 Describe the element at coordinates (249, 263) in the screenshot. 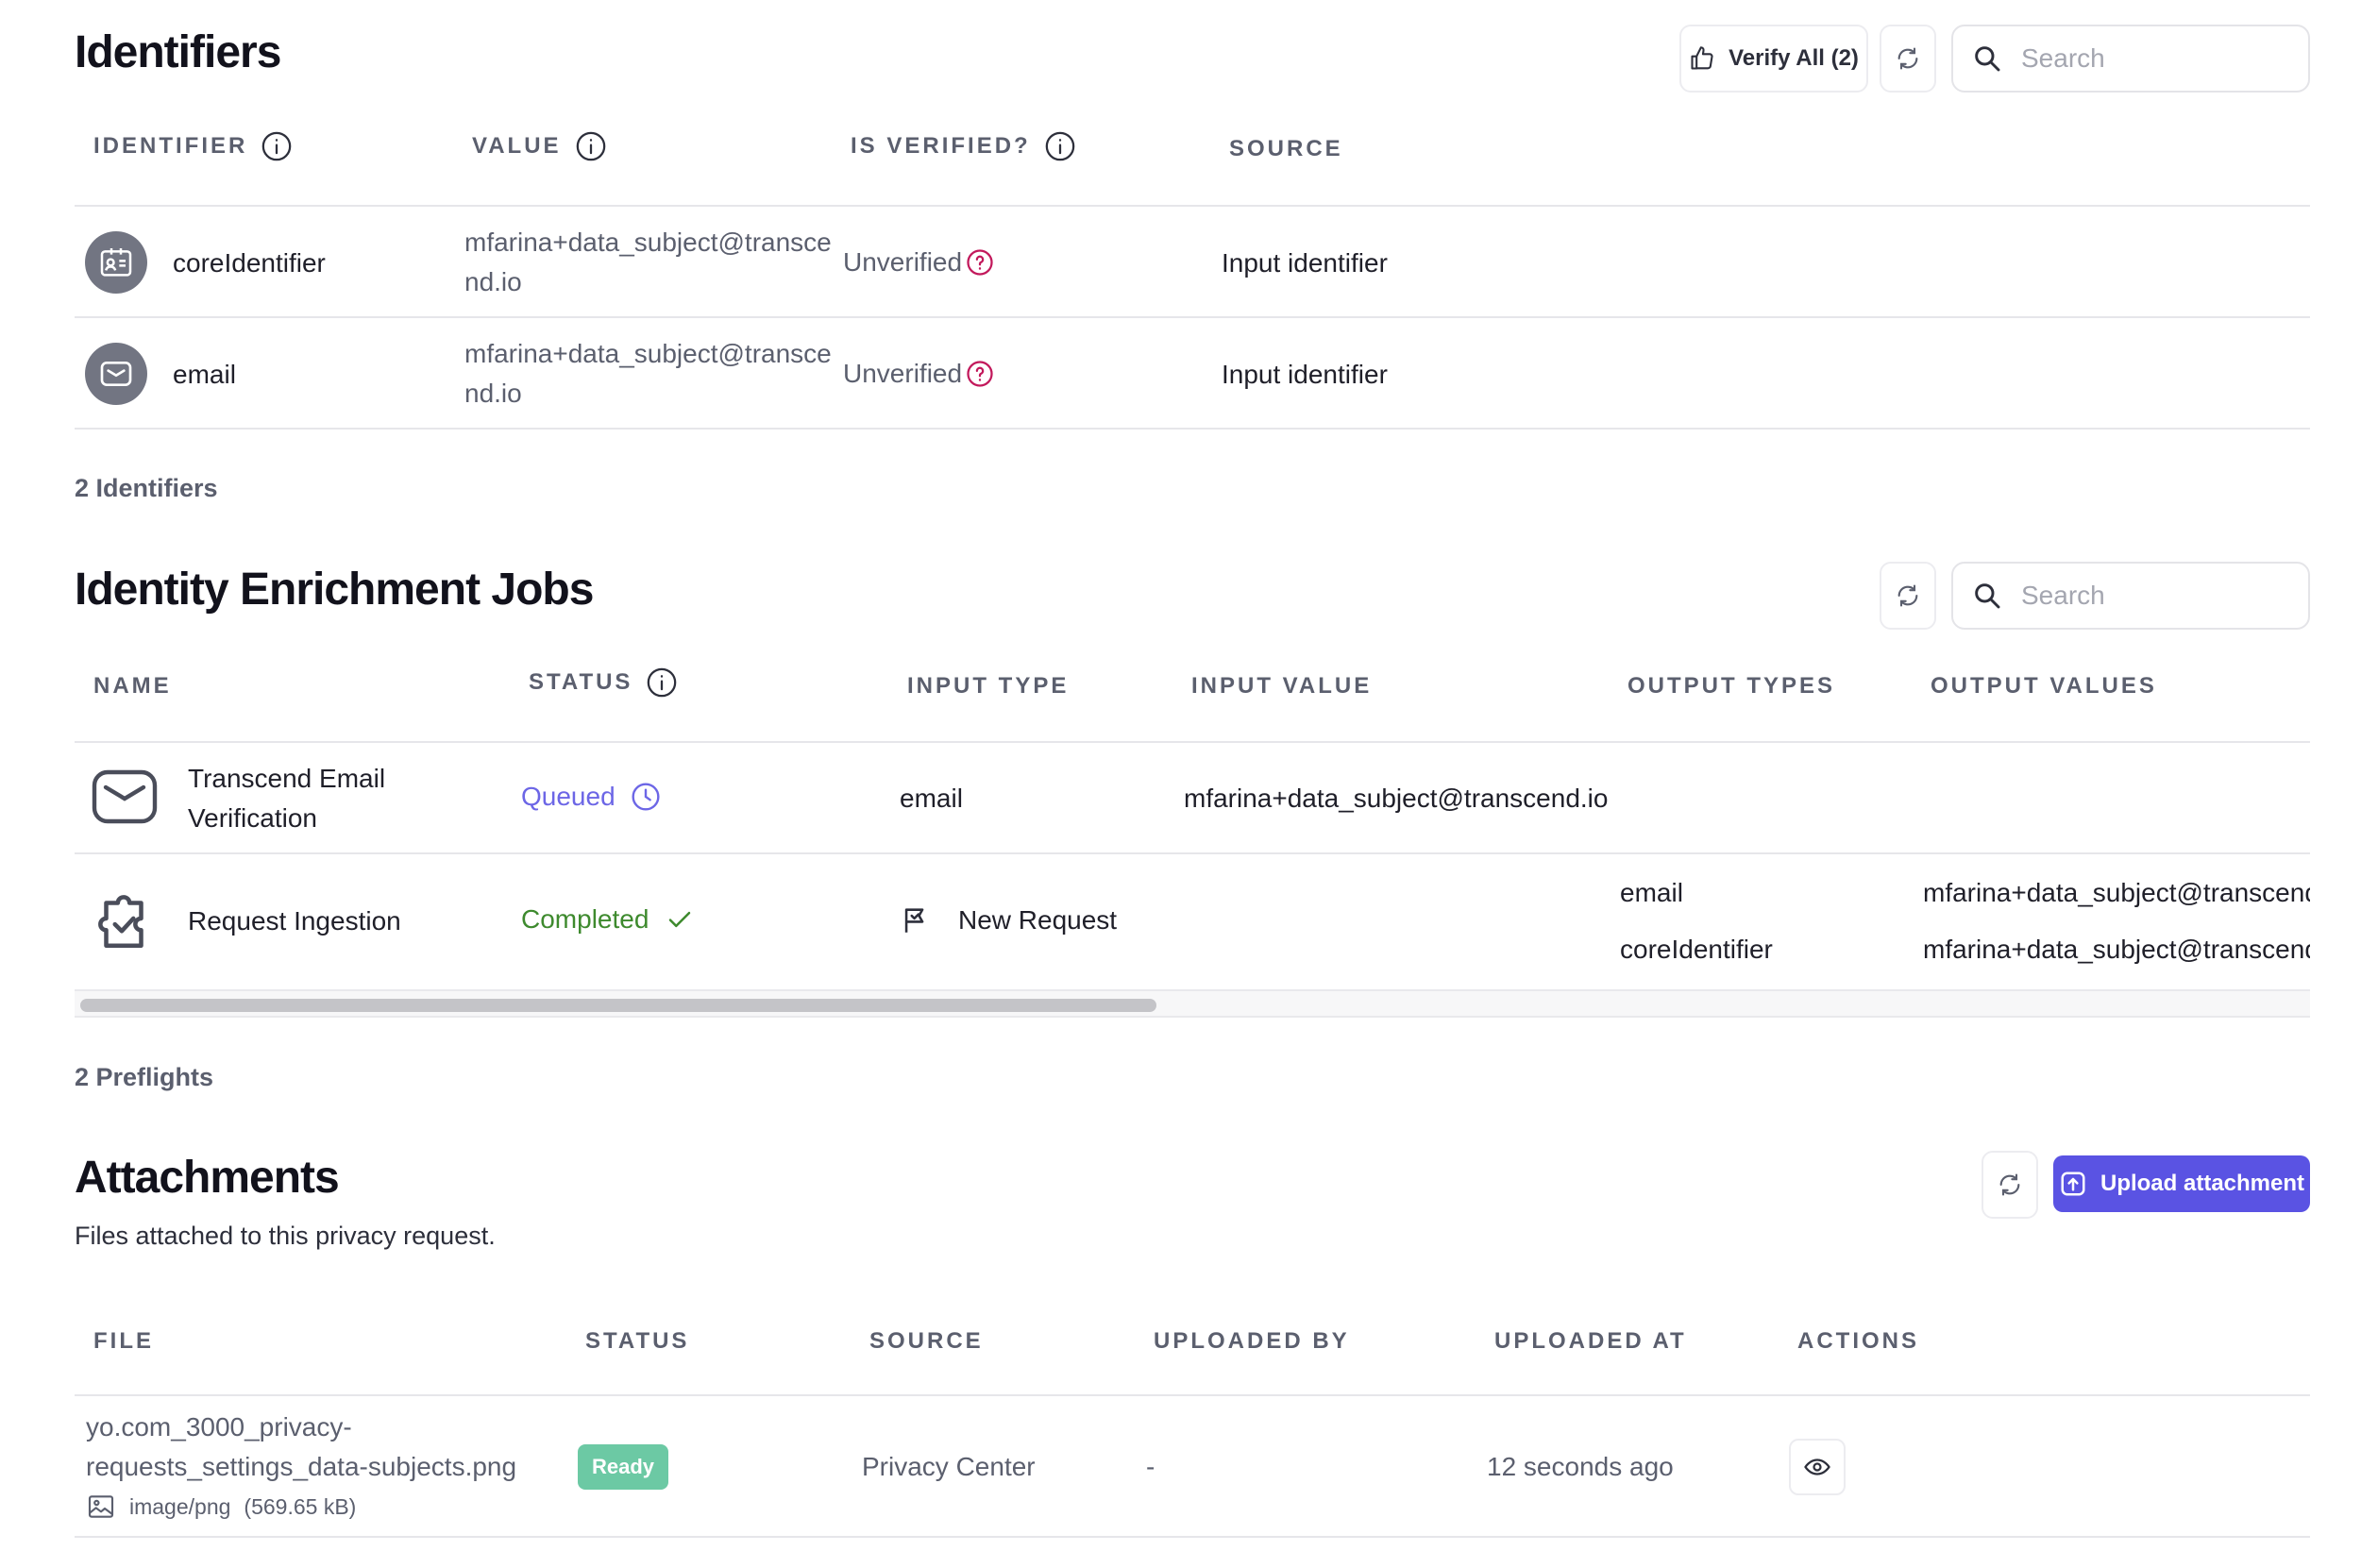

I see `identifier-name: coreIdentifier` at that location.